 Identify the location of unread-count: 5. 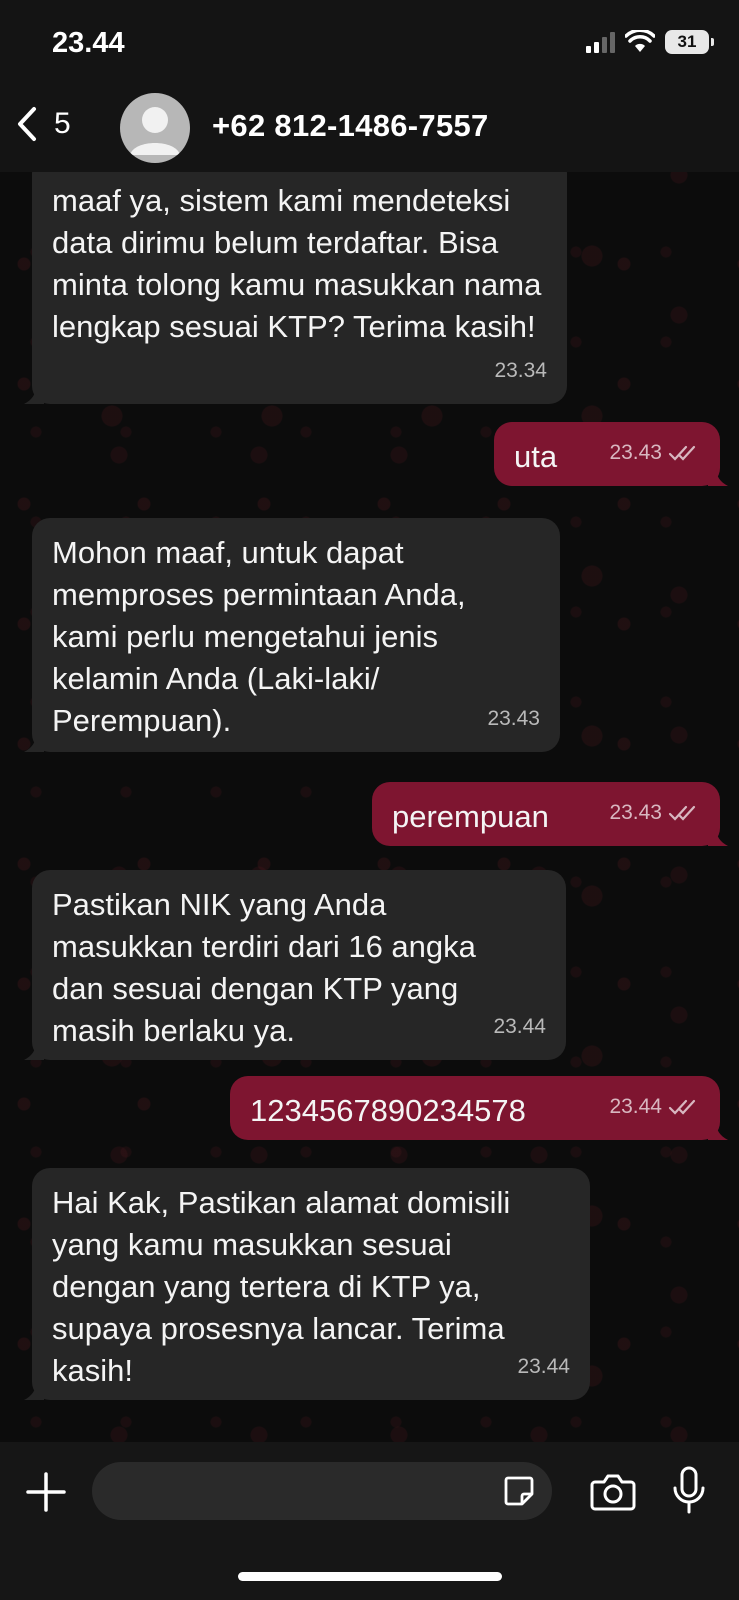
(62, 123).